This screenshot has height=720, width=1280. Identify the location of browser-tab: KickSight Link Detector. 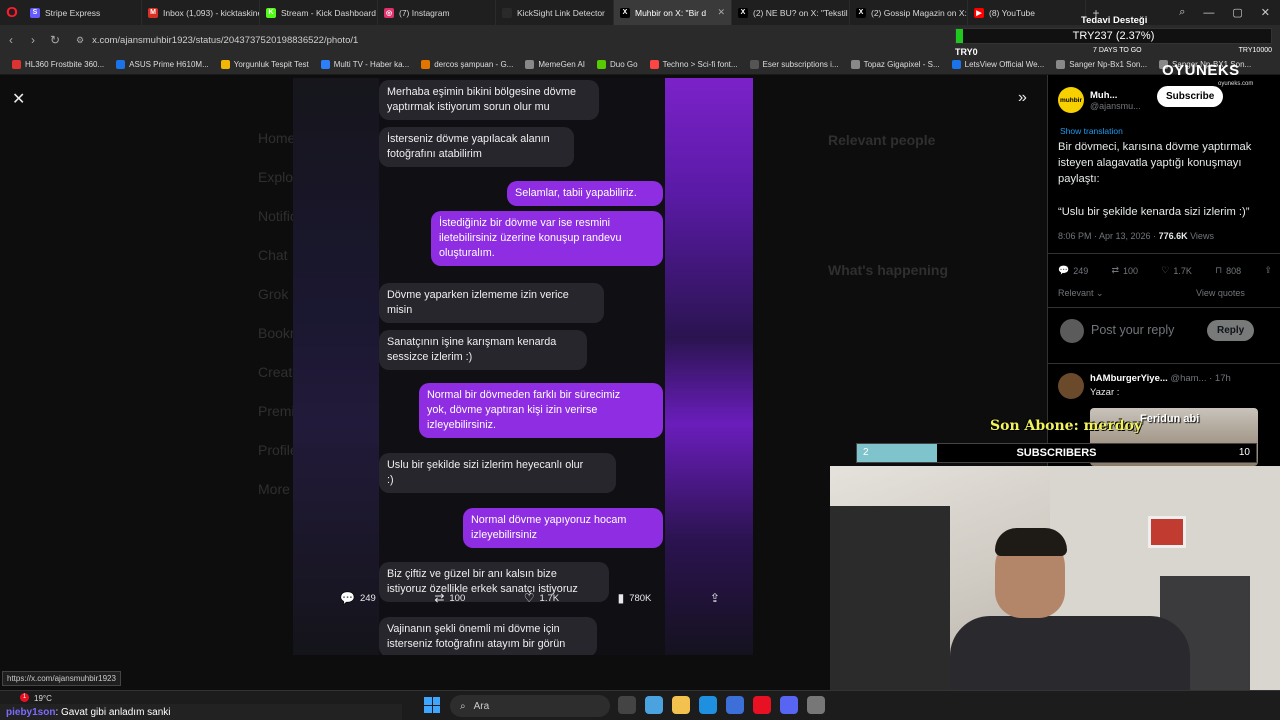
(555, 12).